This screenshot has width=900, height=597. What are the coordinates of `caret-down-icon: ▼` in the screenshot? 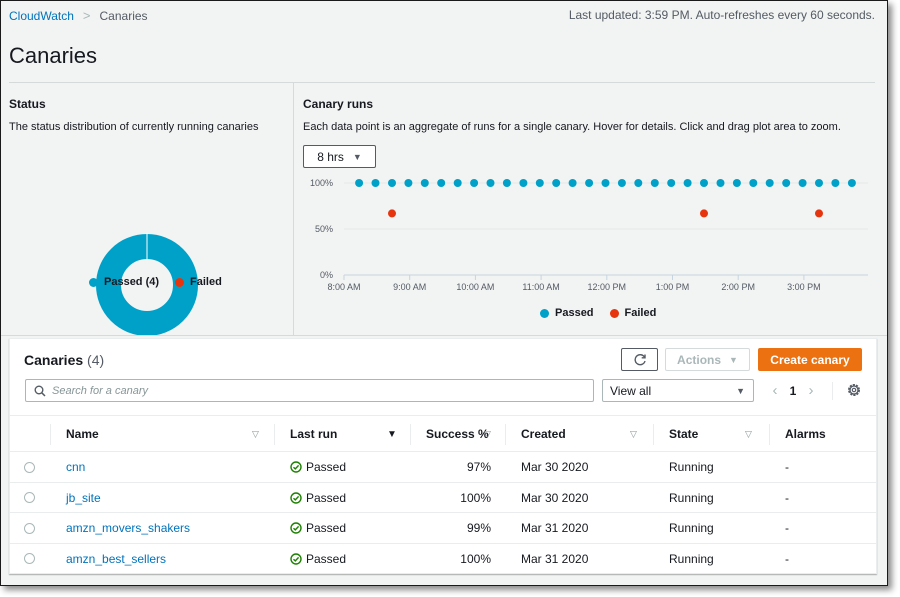 It's located at (740, 390).